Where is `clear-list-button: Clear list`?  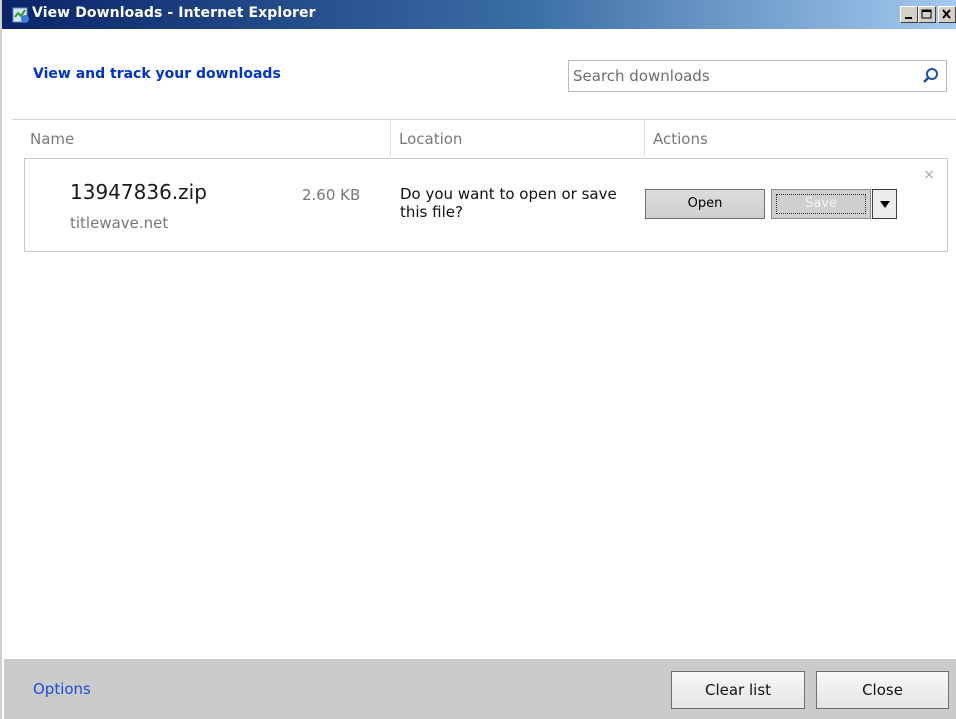 clear-list-button: Clear list is located at coordinates (738, 690).